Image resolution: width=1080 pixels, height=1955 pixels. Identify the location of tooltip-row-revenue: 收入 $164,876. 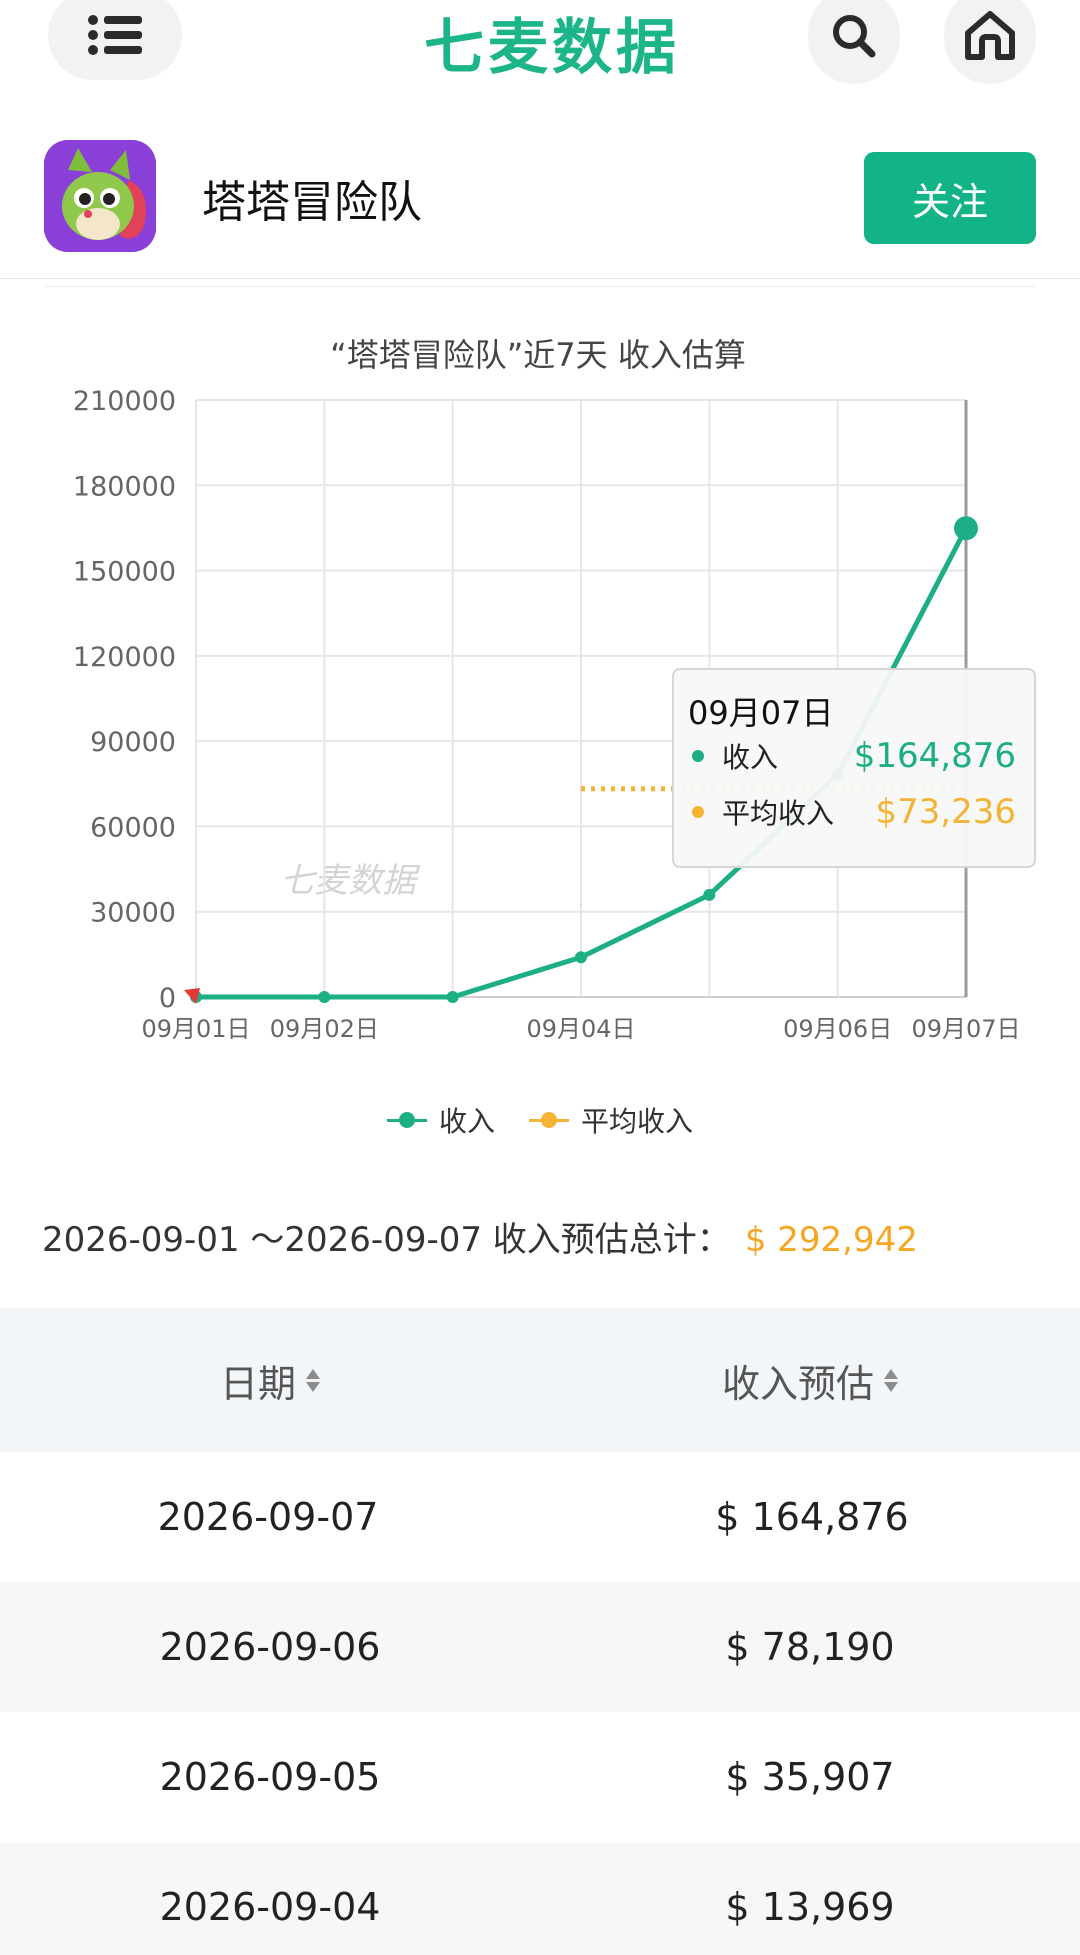
(862, 756).